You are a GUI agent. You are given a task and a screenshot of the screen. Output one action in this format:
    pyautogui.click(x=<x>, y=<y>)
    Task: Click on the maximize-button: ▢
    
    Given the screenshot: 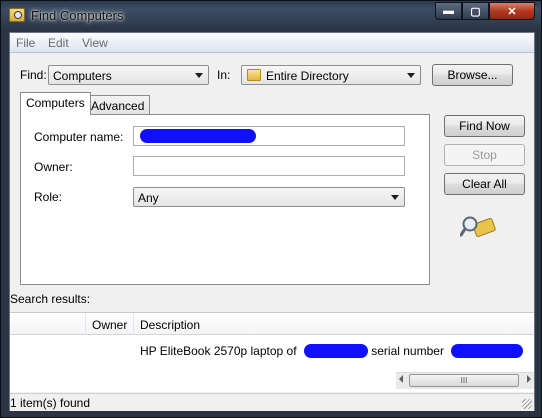 What is the action you would take?
    pyautogui.click(x=475, y=11)
    